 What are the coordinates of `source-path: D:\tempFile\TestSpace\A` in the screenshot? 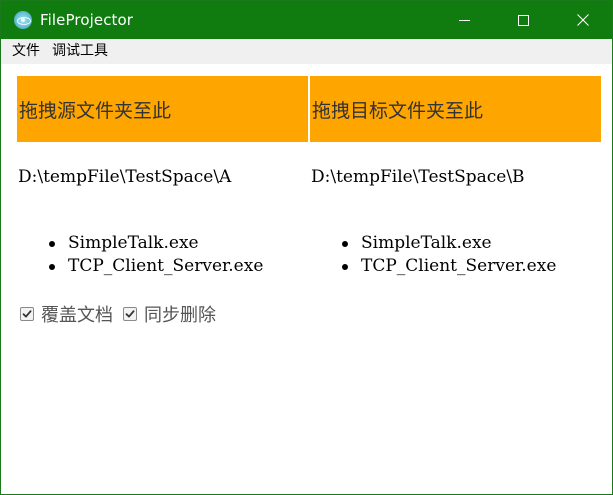 It's located at (125, 177).